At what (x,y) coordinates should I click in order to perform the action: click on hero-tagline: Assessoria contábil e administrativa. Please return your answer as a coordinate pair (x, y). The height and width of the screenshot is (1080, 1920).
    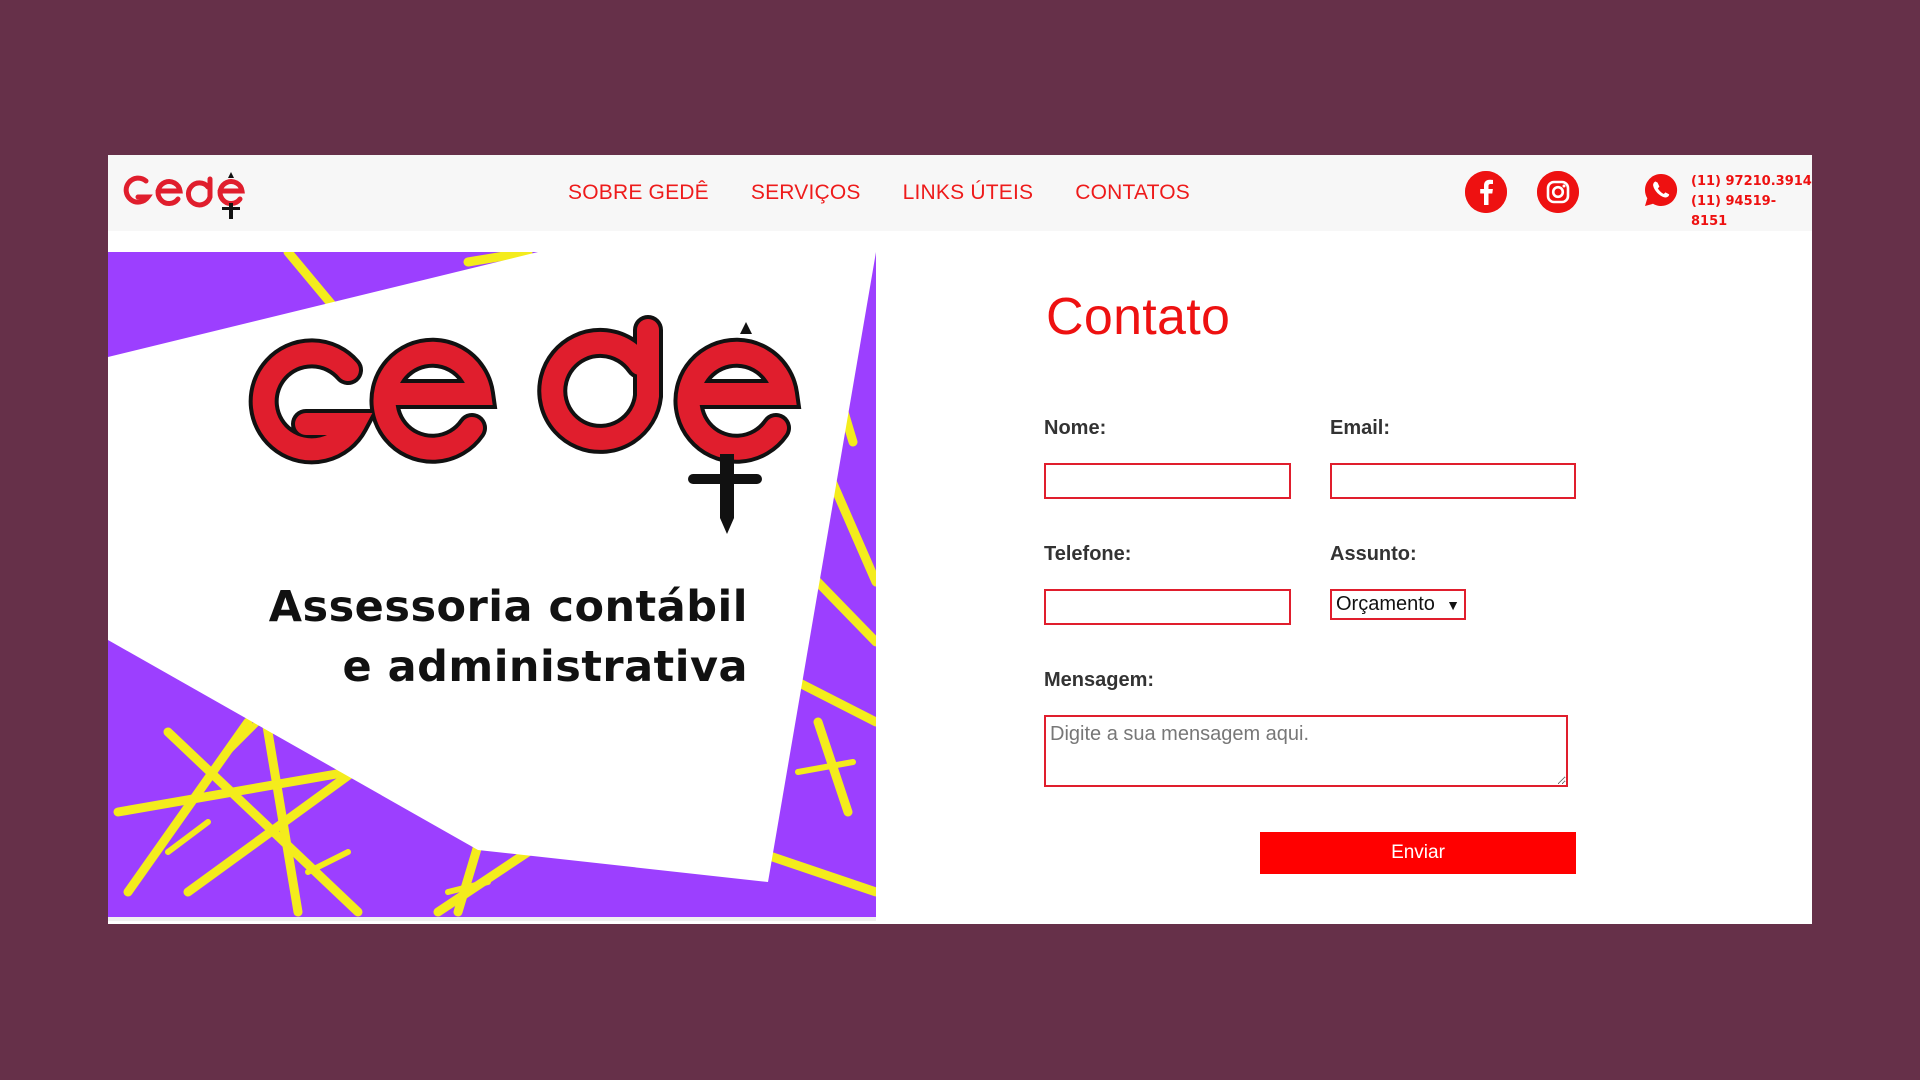
    Looking at the image, I should click on (428, 637).